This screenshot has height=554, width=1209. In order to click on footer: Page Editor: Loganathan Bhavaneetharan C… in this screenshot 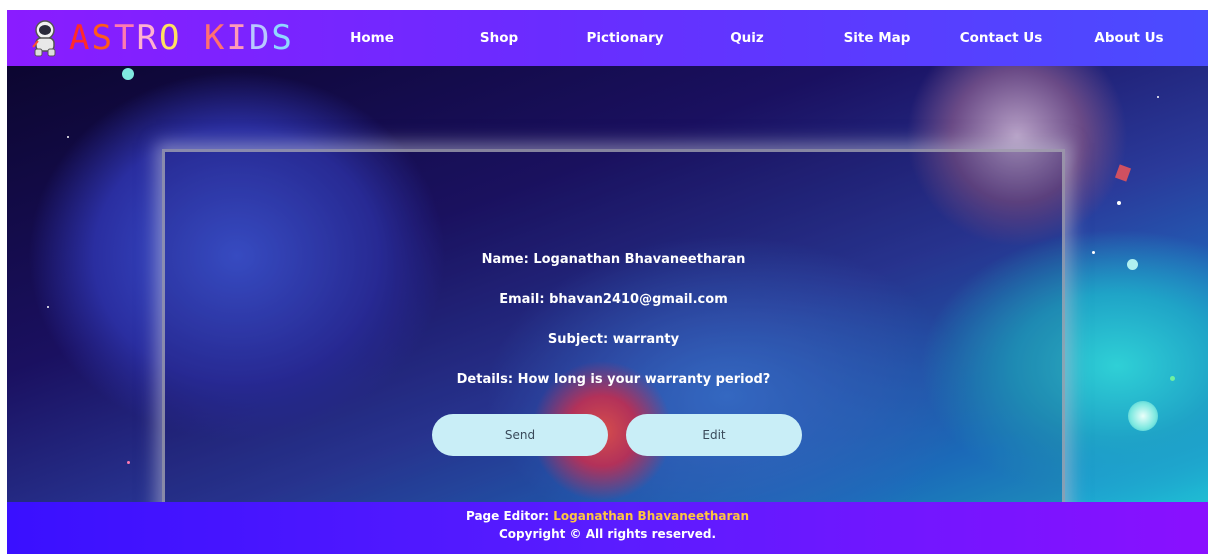, I will do `click(607, 528)`.